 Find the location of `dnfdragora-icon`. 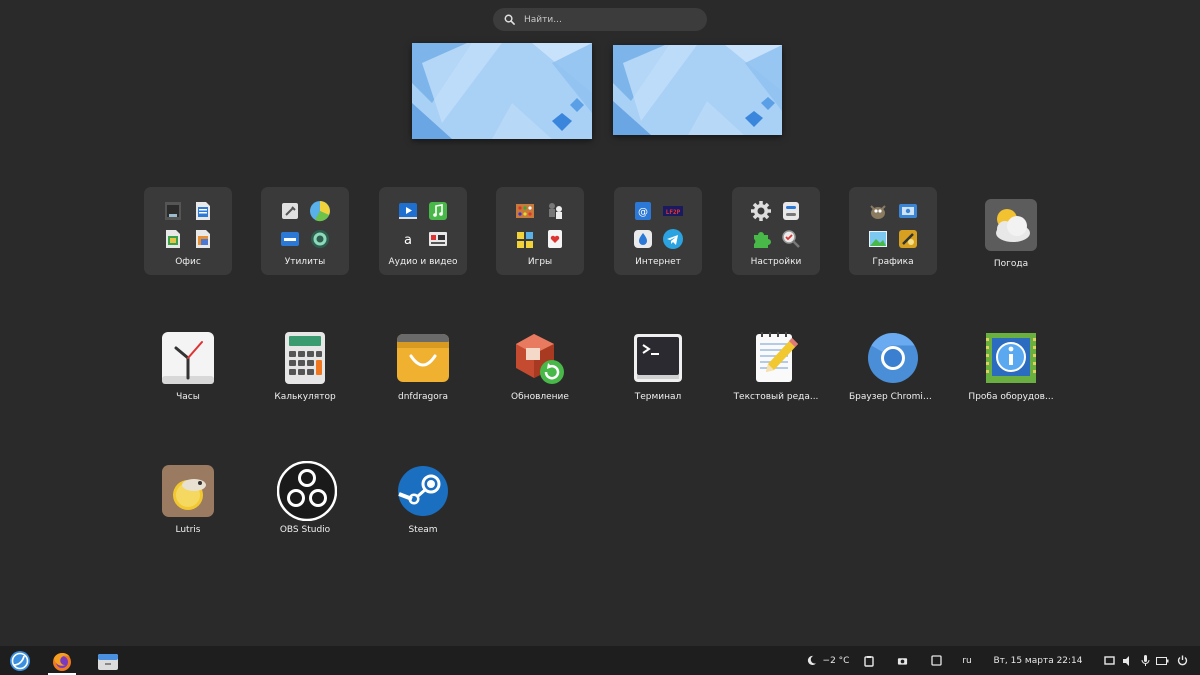

dnfdragora-icon is located at coordinates (423, 358).